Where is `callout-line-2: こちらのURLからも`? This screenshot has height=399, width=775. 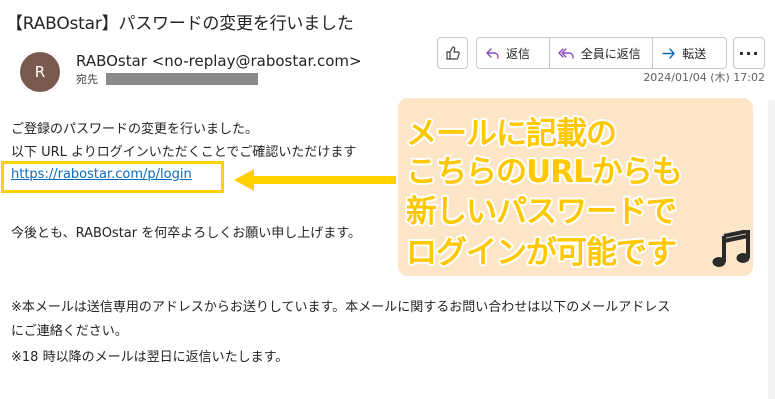 callout-line-2: こちらのURLからも is located at coordinates (544, 172).